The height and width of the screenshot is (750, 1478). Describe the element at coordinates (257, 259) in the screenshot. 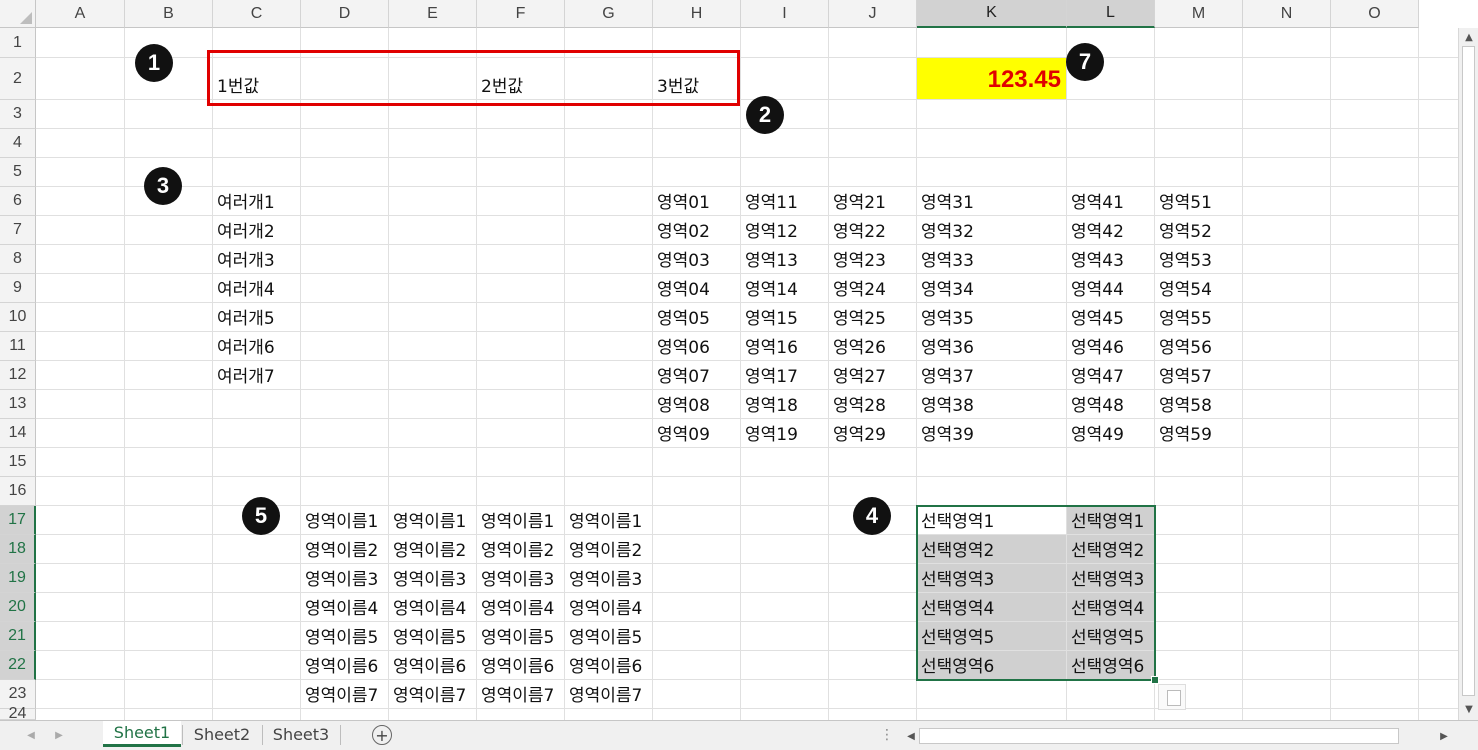

I see `multi-list-cell: 여러개3` at that location.